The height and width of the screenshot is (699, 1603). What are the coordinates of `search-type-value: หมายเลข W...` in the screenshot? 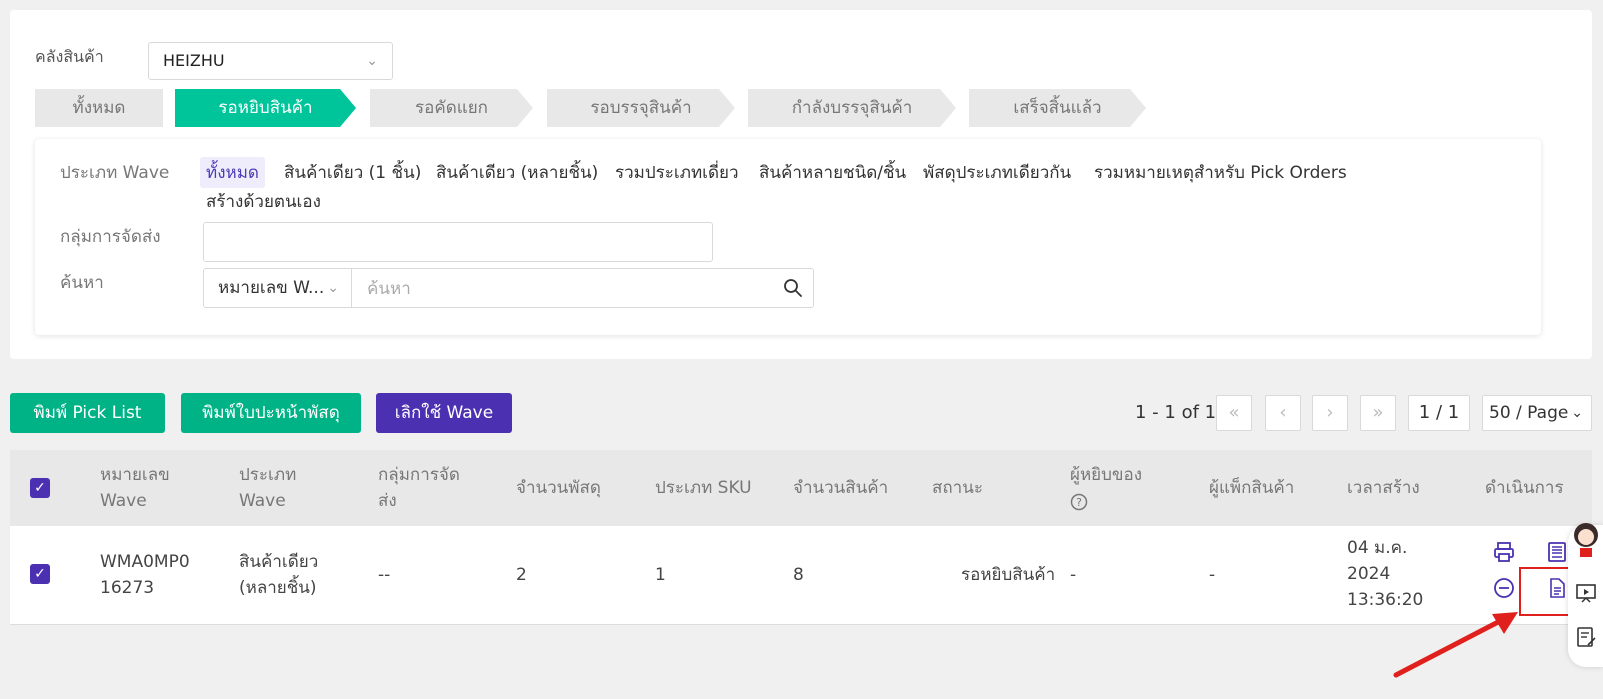 It's located at (271, 288).